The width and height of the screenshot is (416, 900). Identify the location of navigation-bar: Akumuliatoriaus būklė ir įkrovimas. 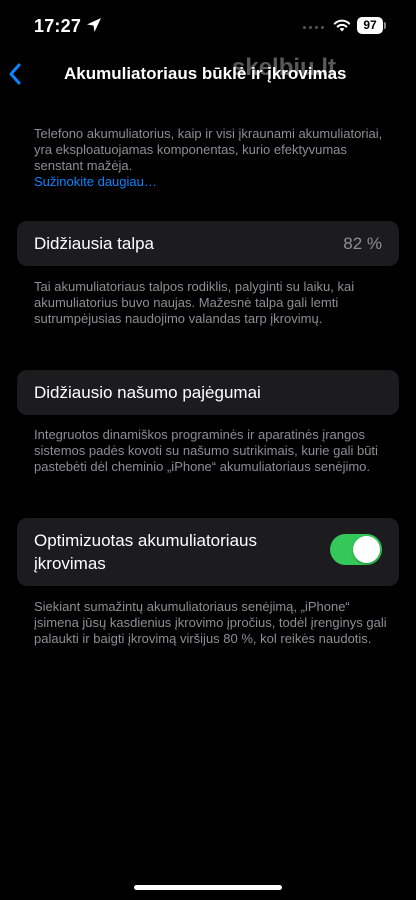
(208, 74).